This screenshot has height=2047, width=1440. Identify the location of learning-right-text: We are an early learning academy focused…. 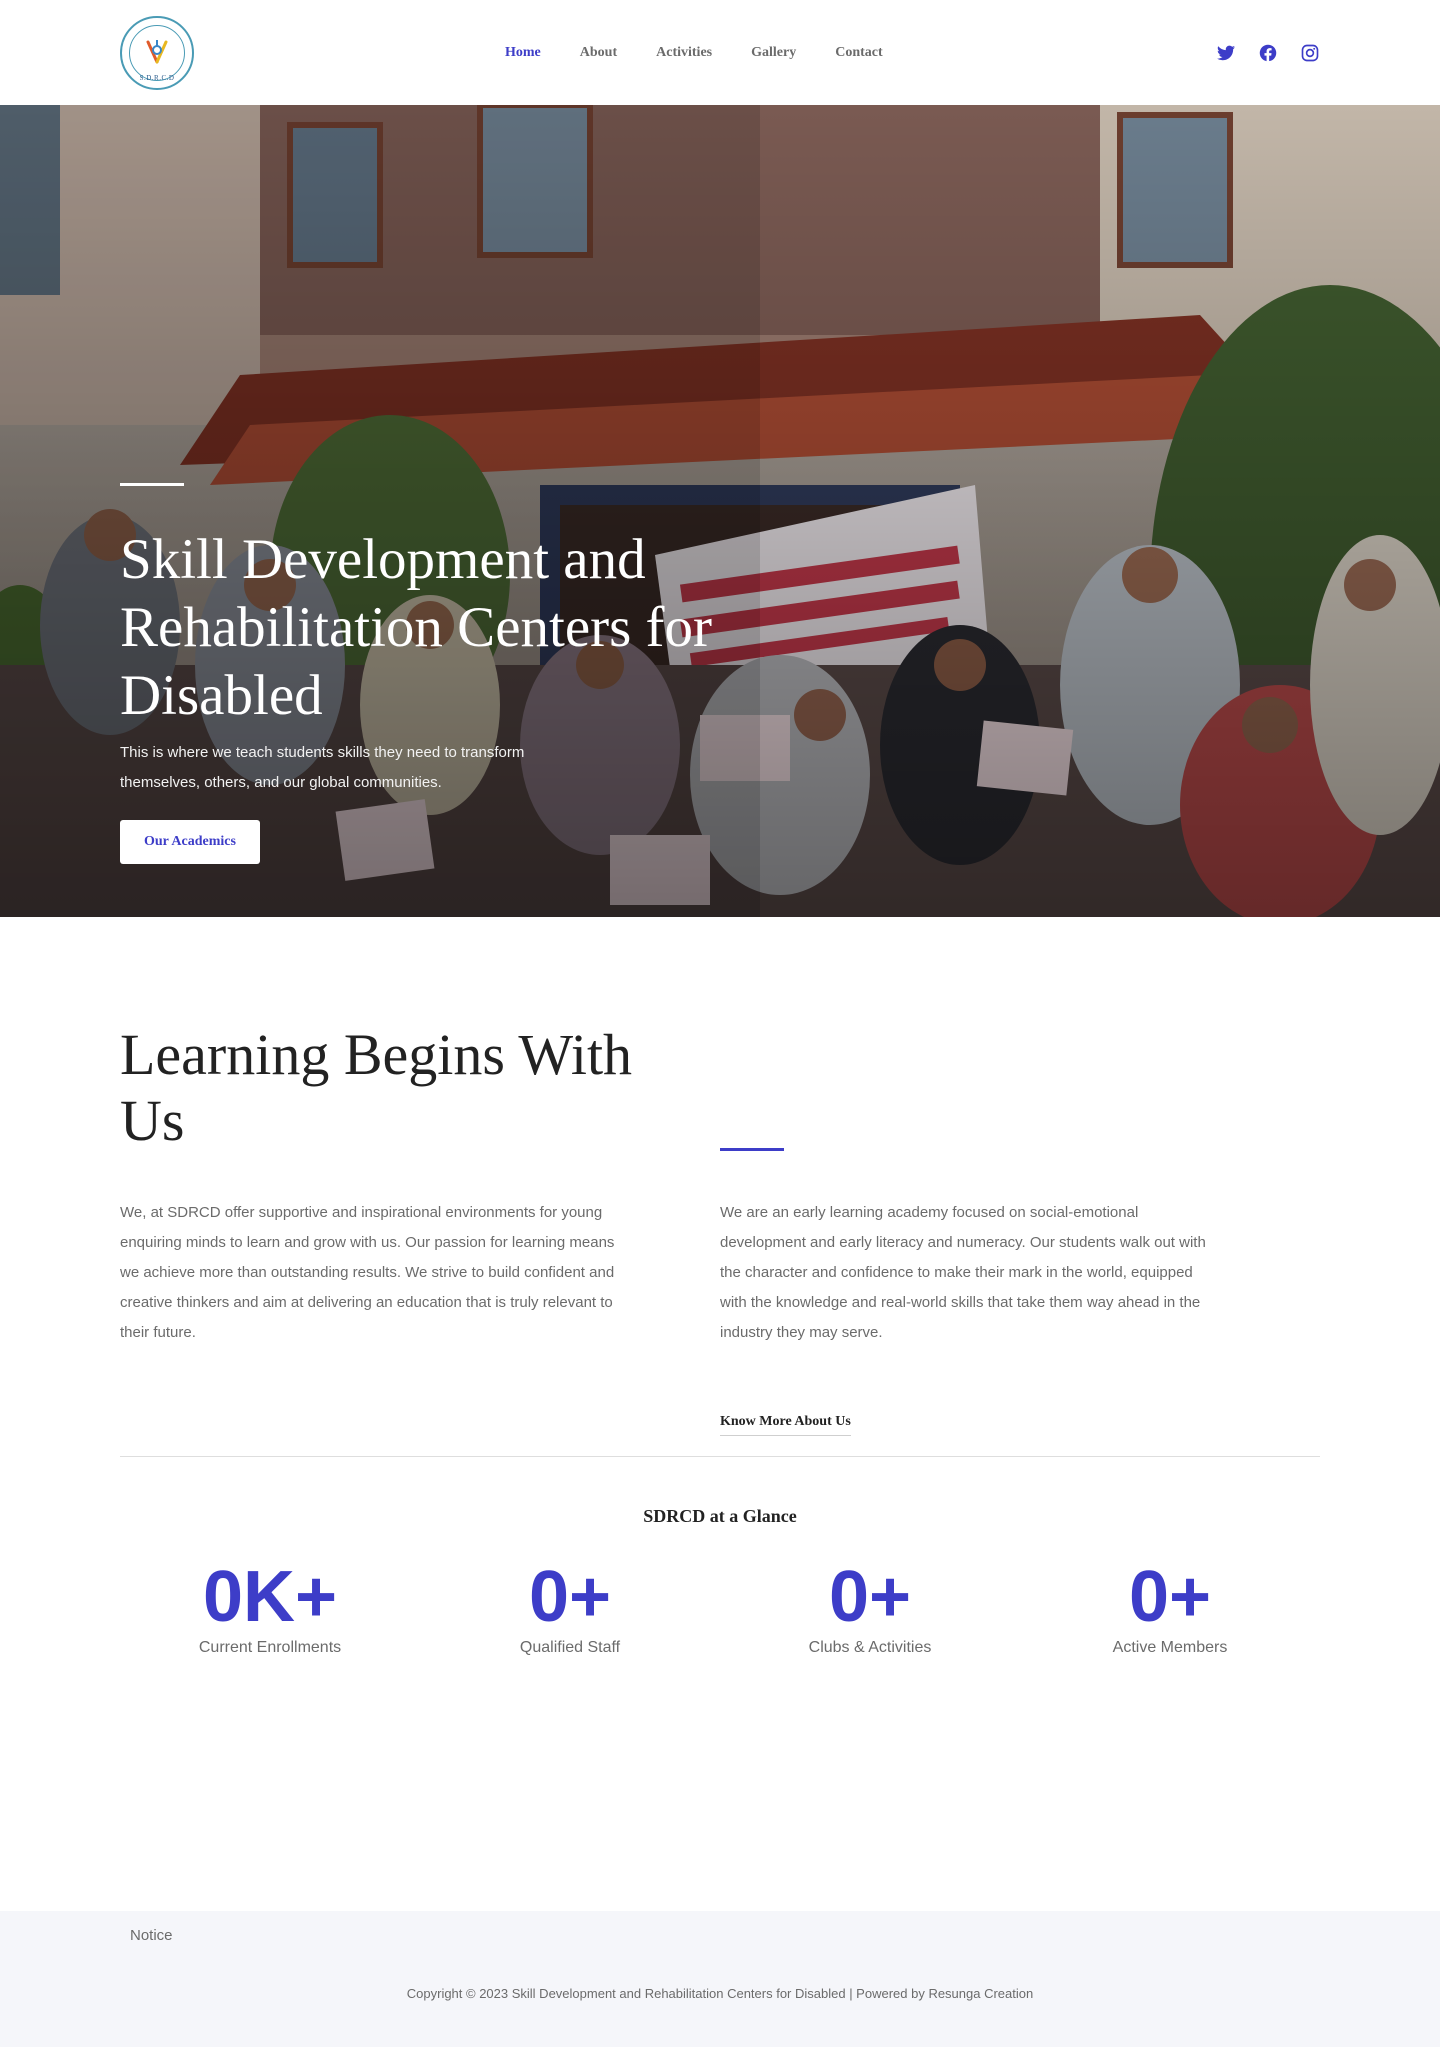
(963, 1272).